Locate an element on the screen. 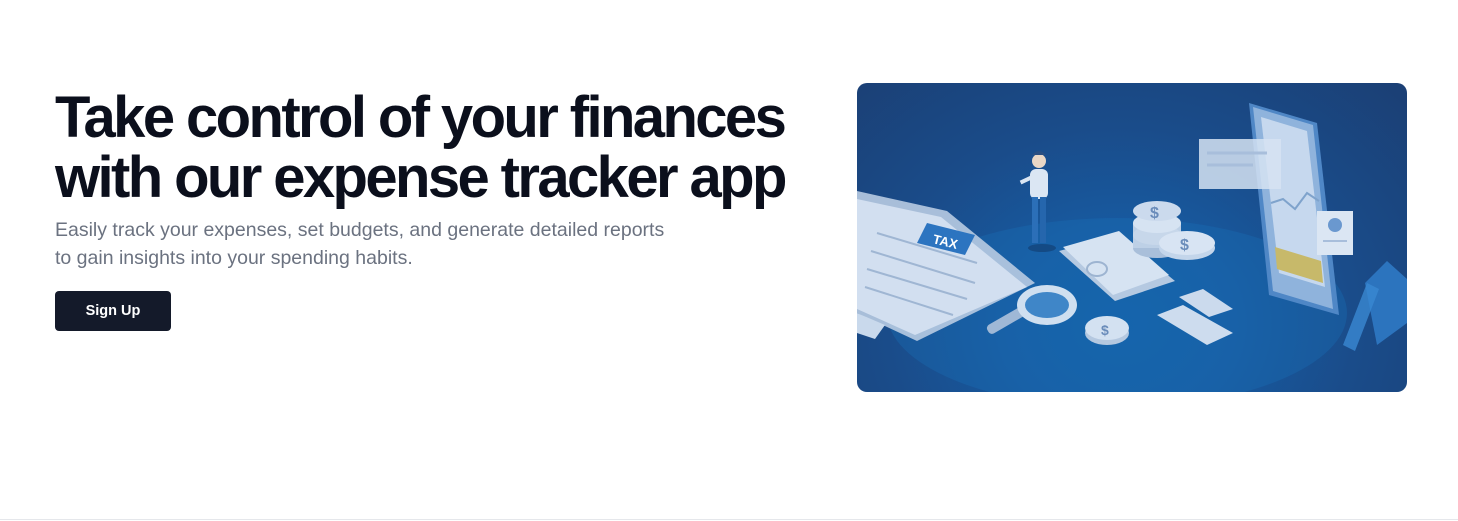 This screenshot has width=1458, height=521. coin-bottom-symbol: $ is located at coordinates (1105, 330).